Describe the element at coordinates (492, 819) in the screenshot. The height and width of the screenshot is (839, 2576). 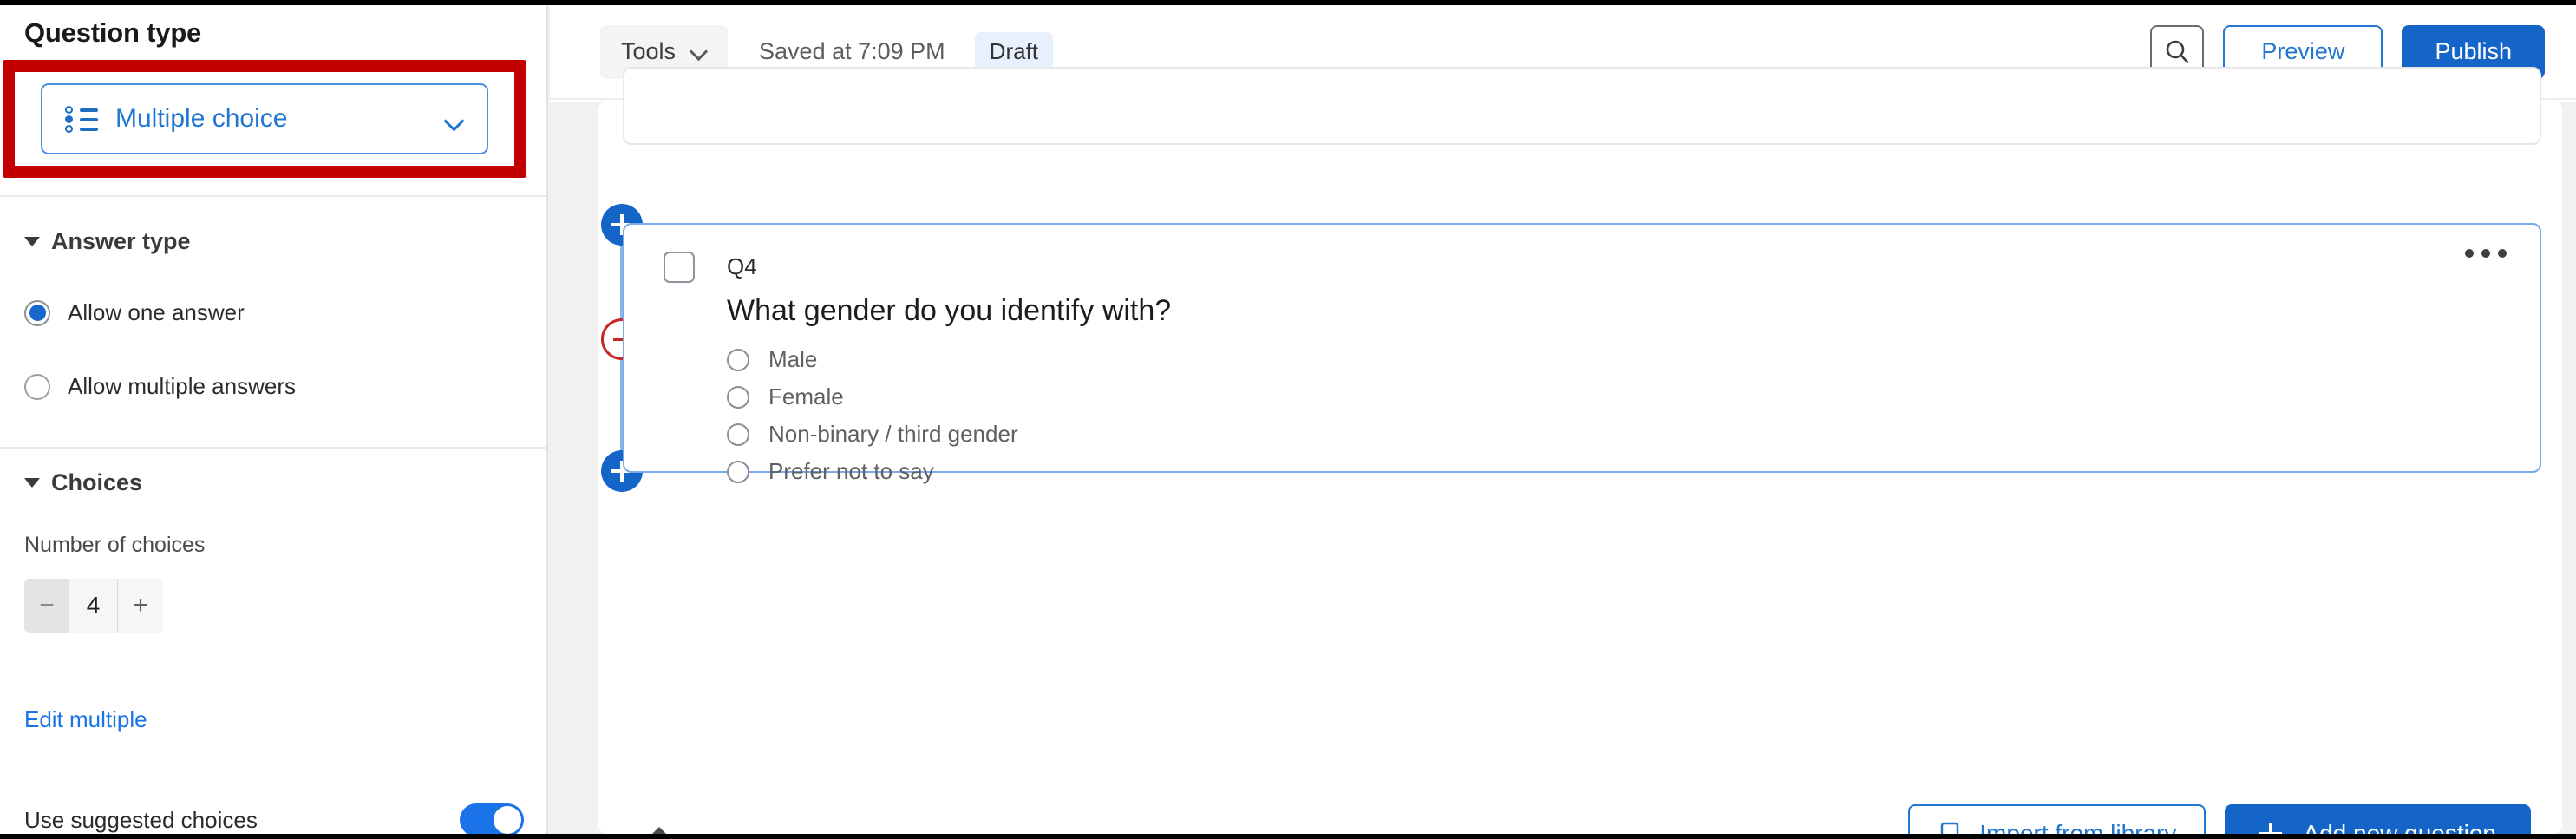
I see `use-suggested-choices-toggle` at that location.